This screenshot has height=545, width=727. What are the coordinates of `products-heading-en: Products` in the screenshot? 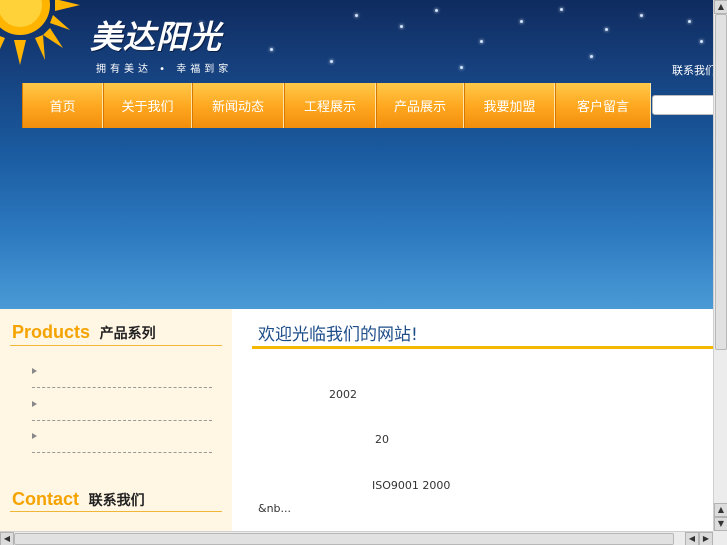 It's located at (51, 332).